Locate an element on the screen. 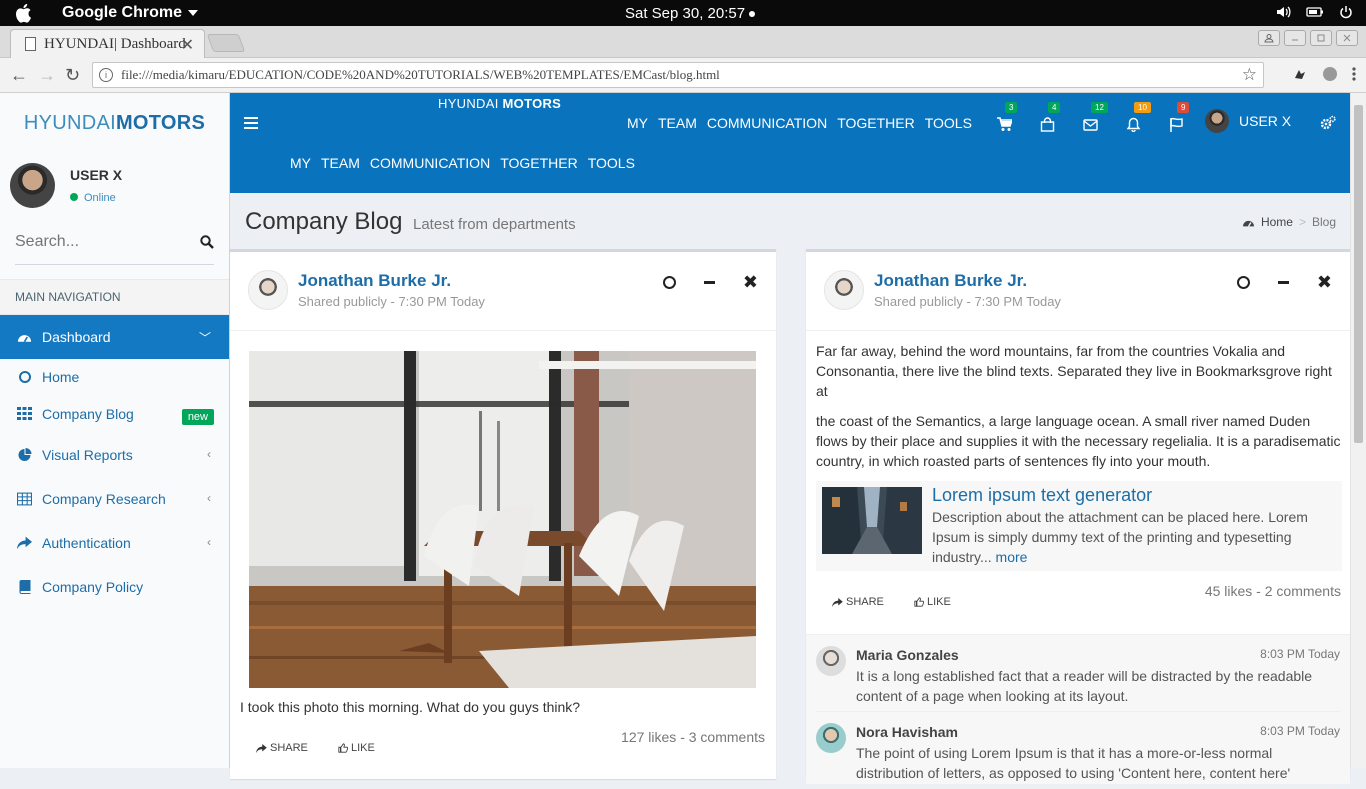  apple-icon is located at coordinates (23, 13).